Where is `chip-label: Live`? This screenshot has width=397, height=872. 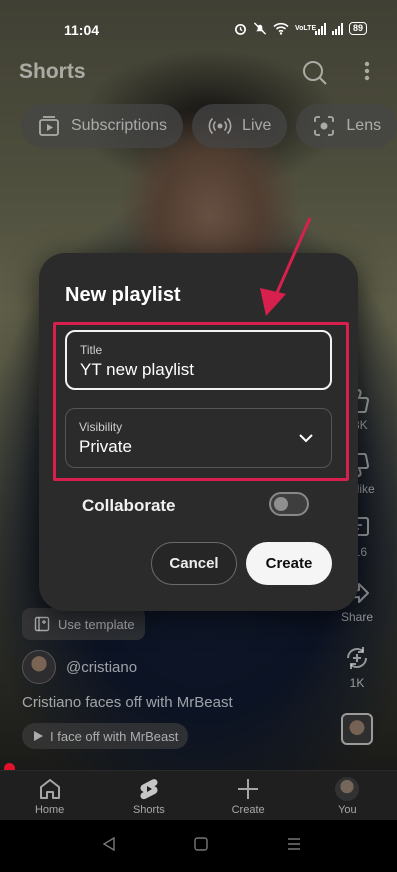 chip-label: Live is located at coordinates (257, 125).